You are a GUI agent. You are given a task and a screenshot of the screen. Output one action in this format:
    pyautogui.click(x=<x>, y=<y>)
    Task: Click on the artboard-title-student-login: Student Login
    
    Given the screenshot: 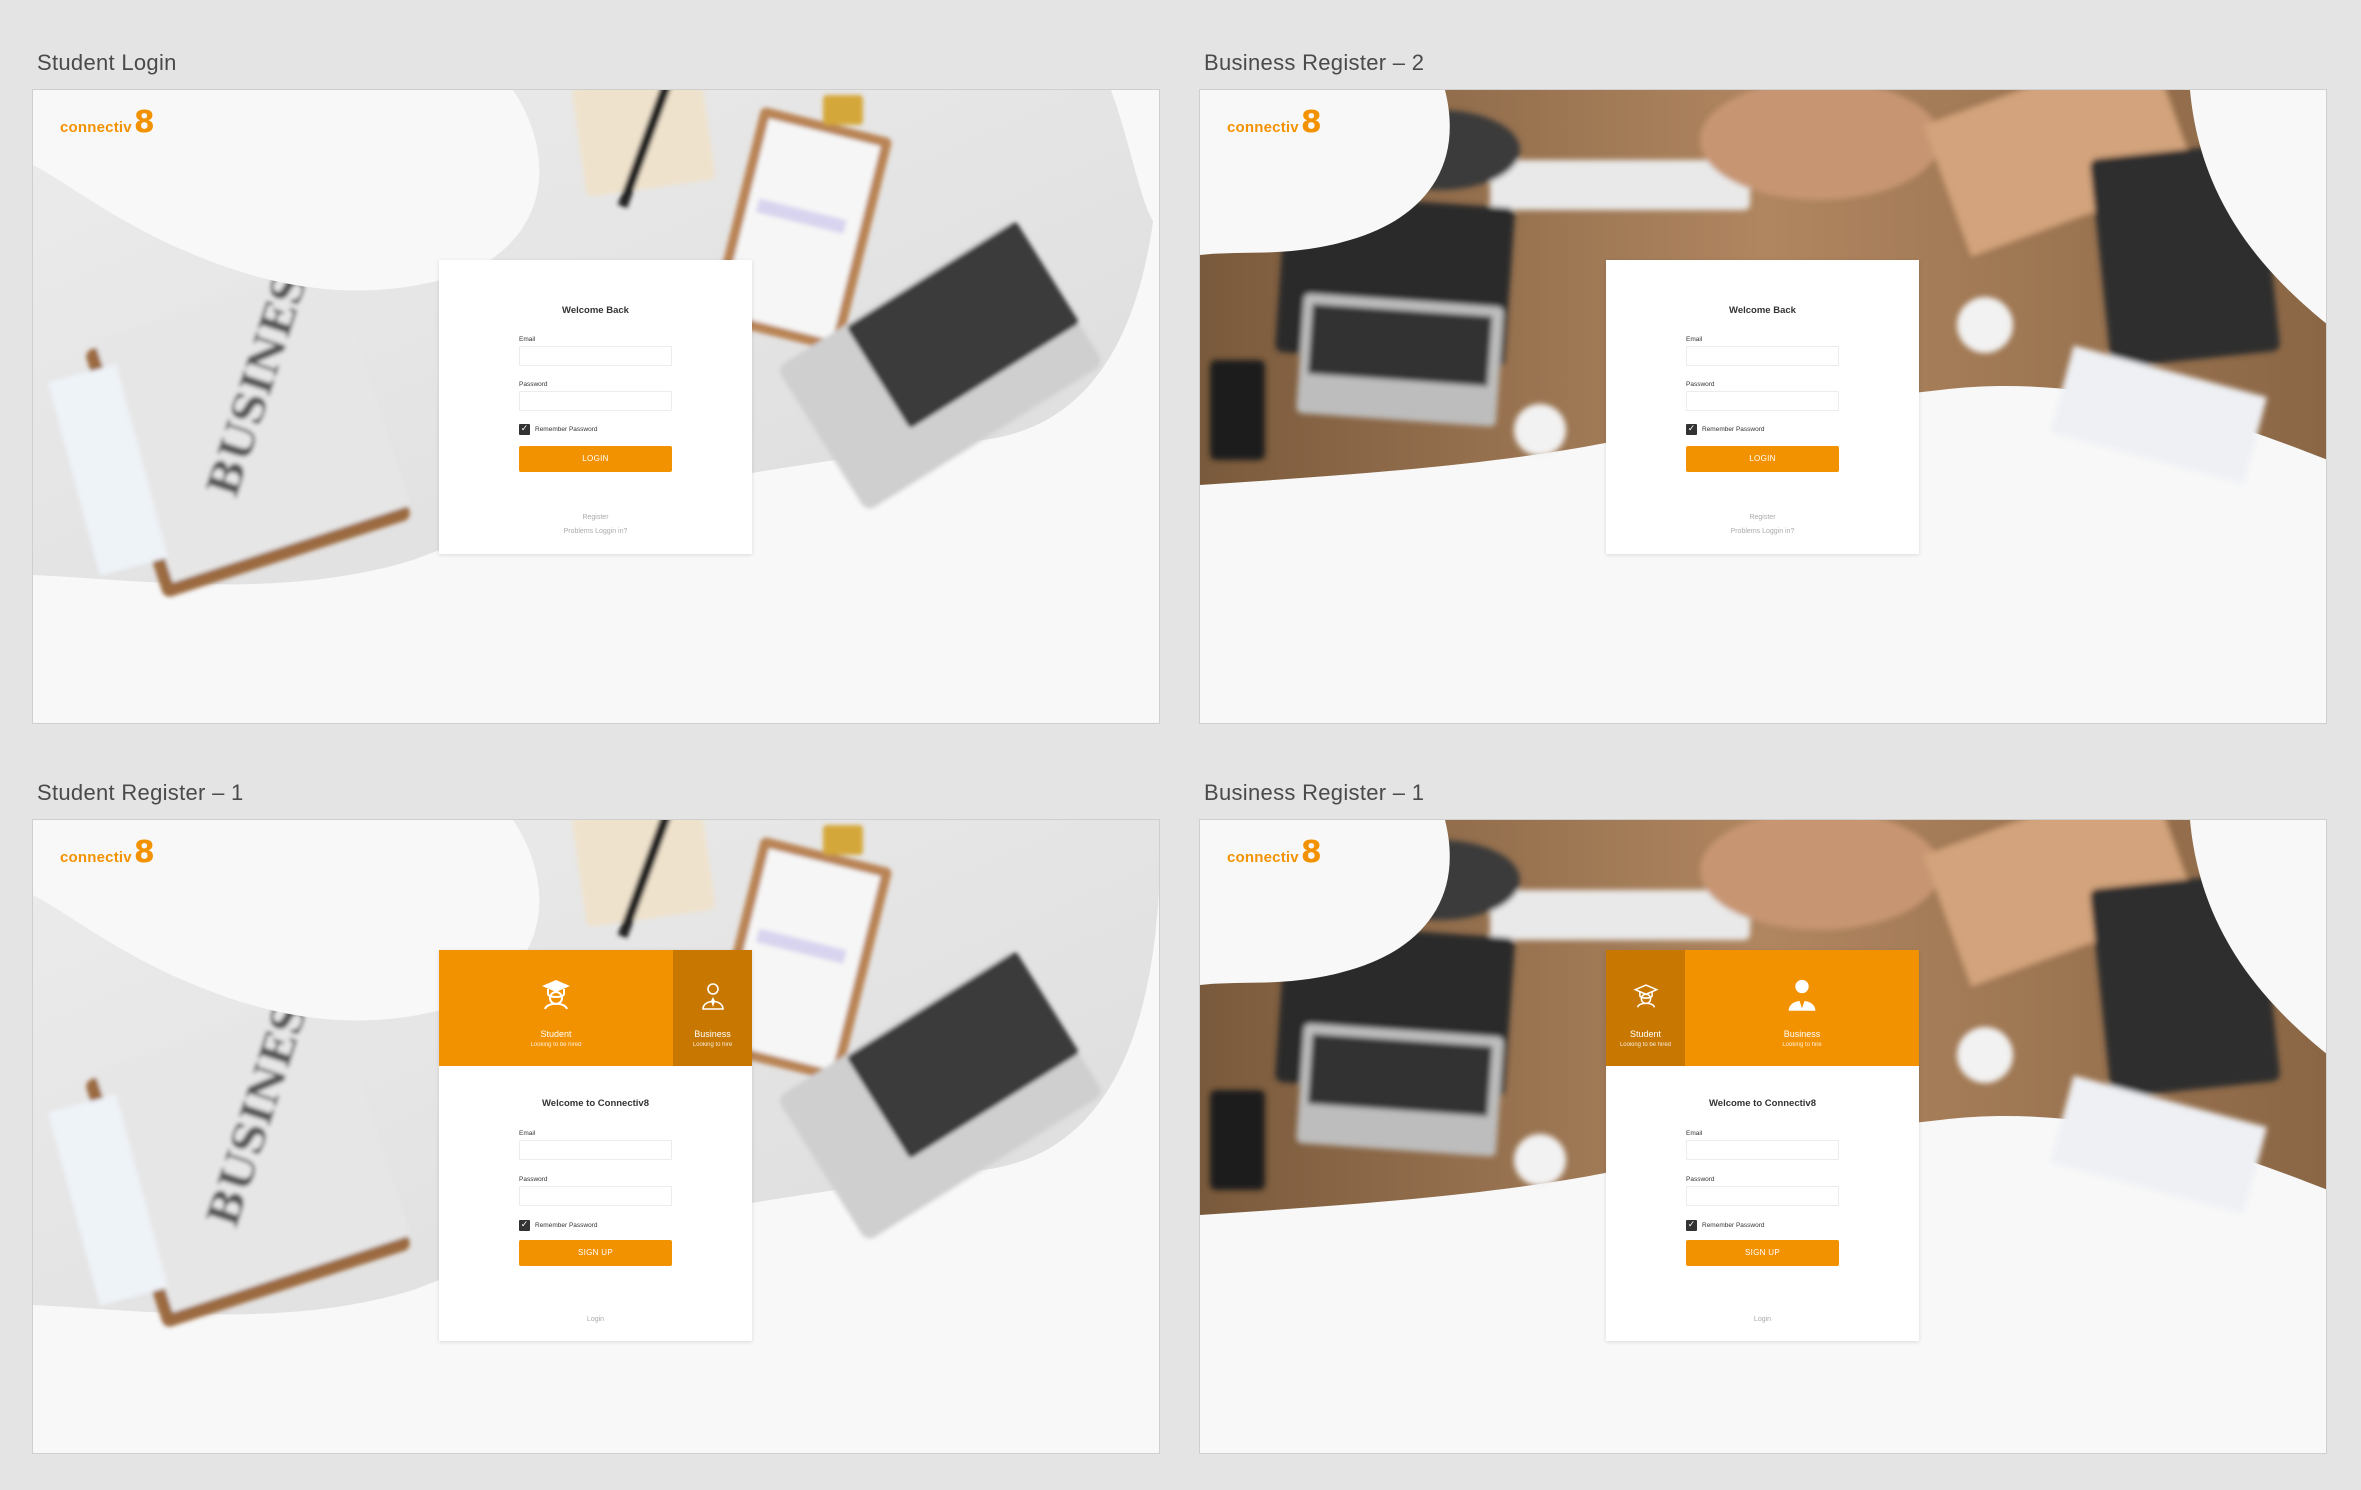 What is the action you would take?
    pyautogui.click(x=107, y=62)
    